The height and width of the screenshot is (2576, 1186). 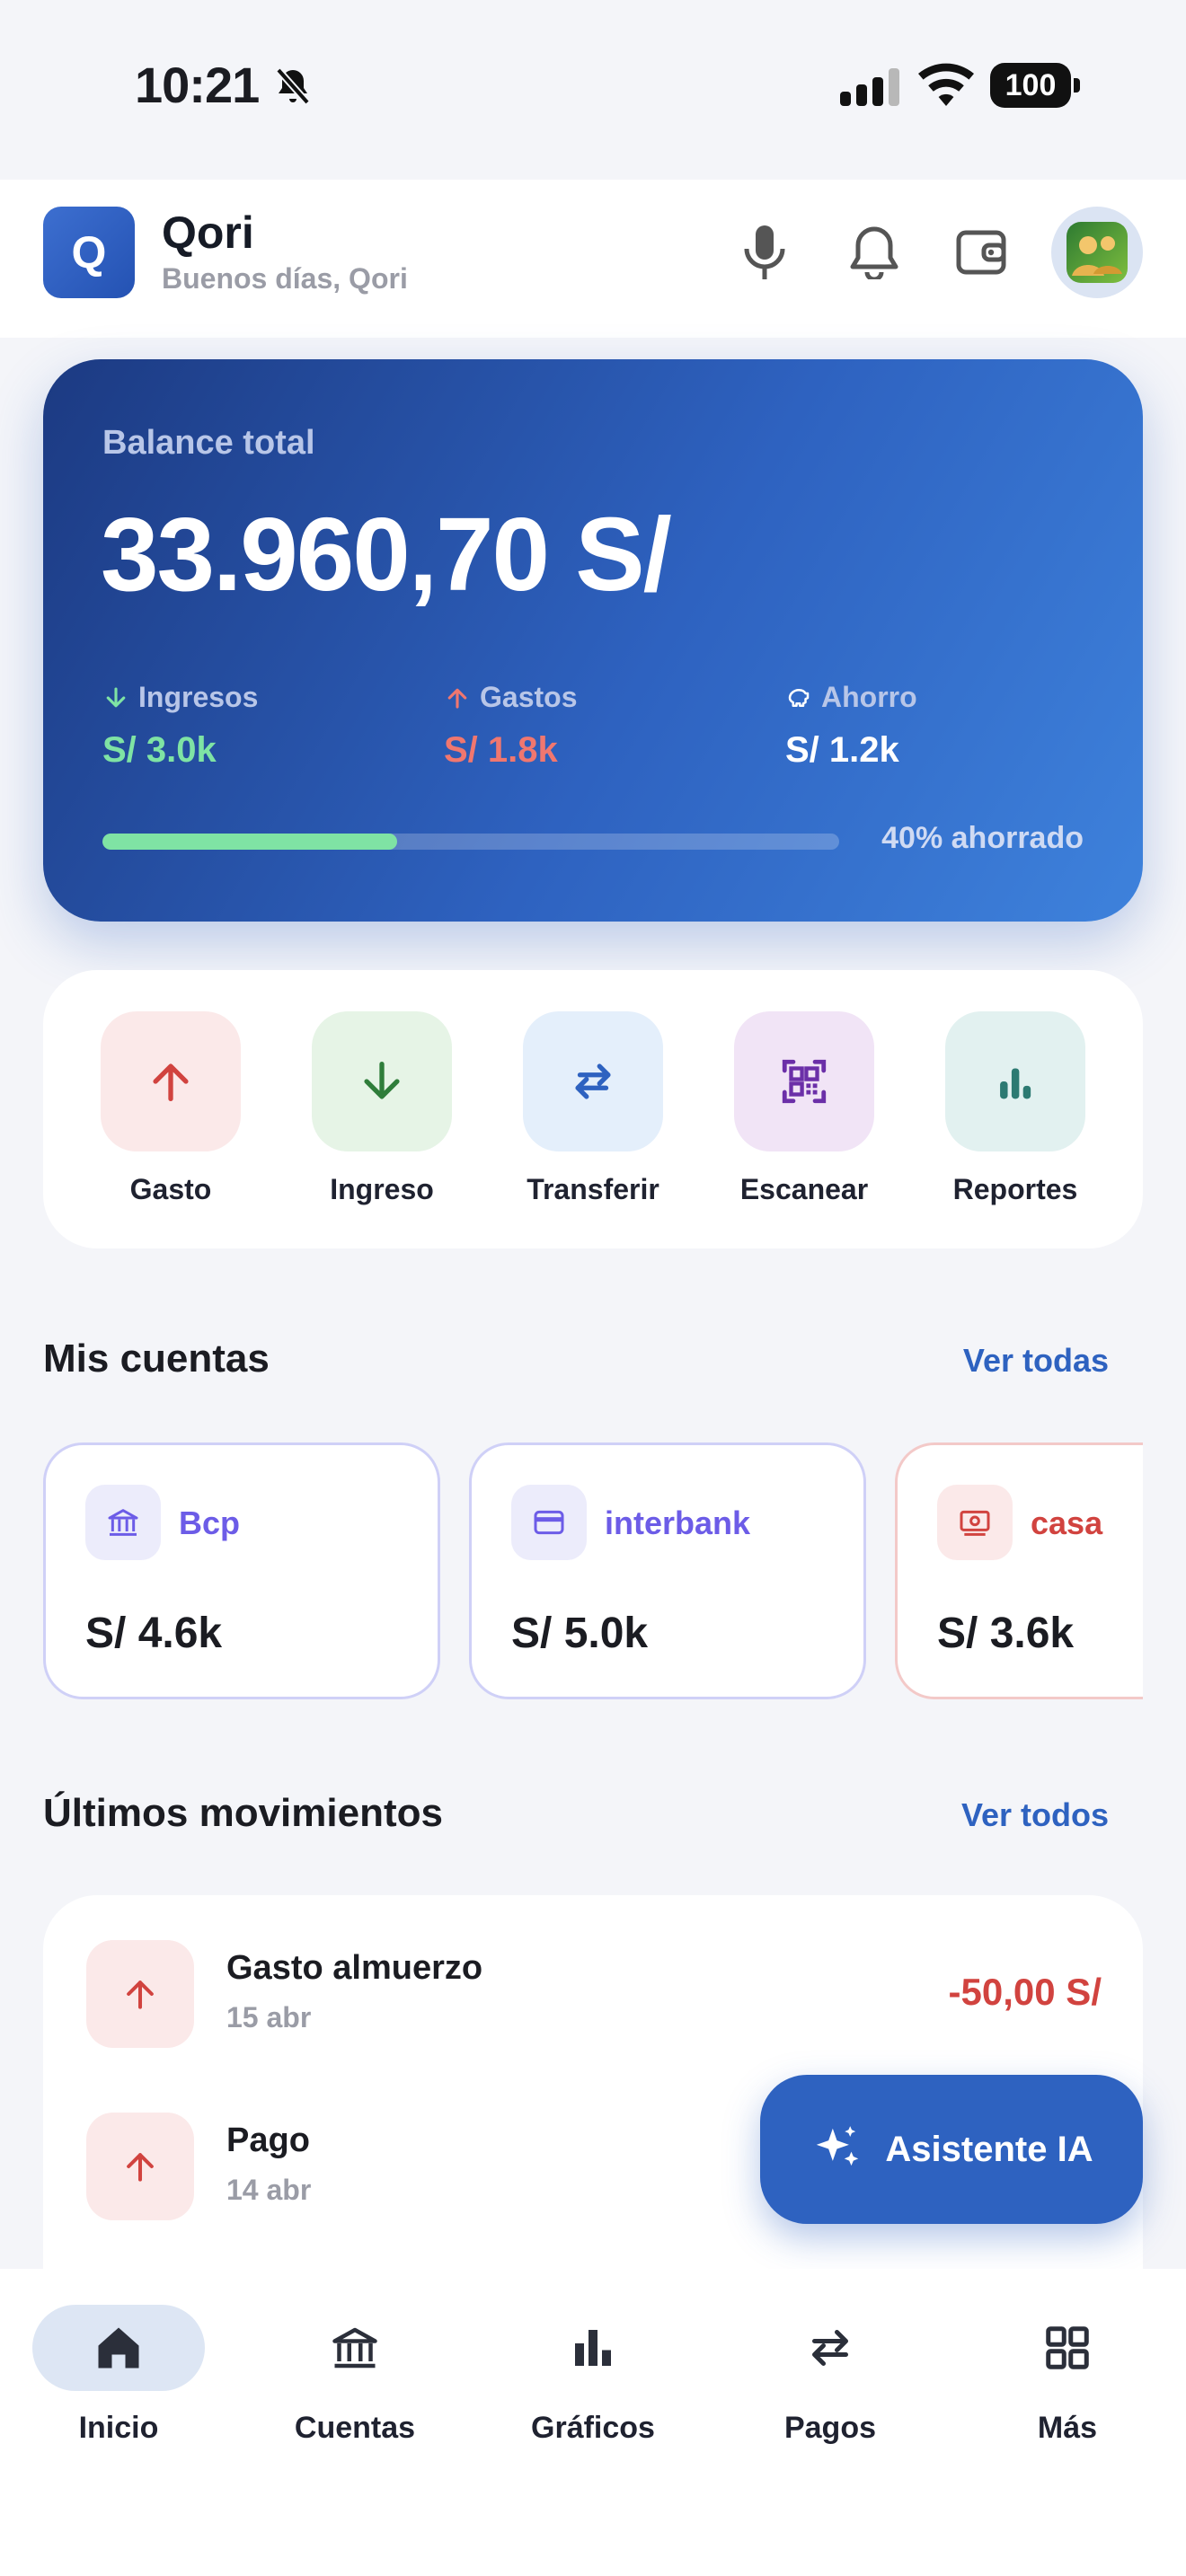 I want to click on nav-item-graficos: Gráficos, so click(x=593, y=2375).